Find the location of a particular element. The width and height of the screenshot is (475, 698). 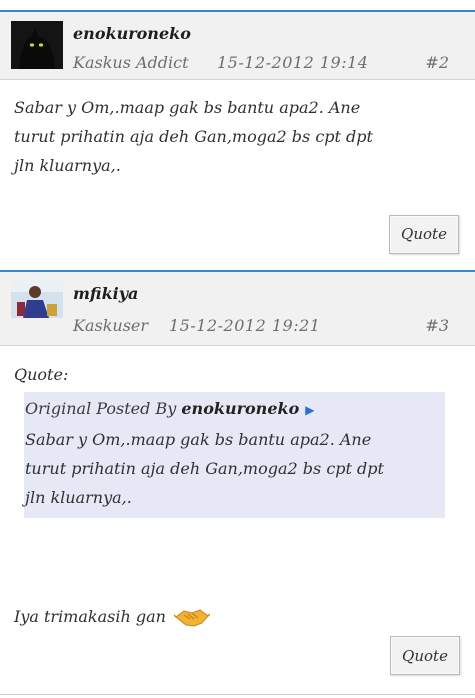

quote-origin: Original Posted By enokuroneko ▶ is located at coordinates (235, 409).